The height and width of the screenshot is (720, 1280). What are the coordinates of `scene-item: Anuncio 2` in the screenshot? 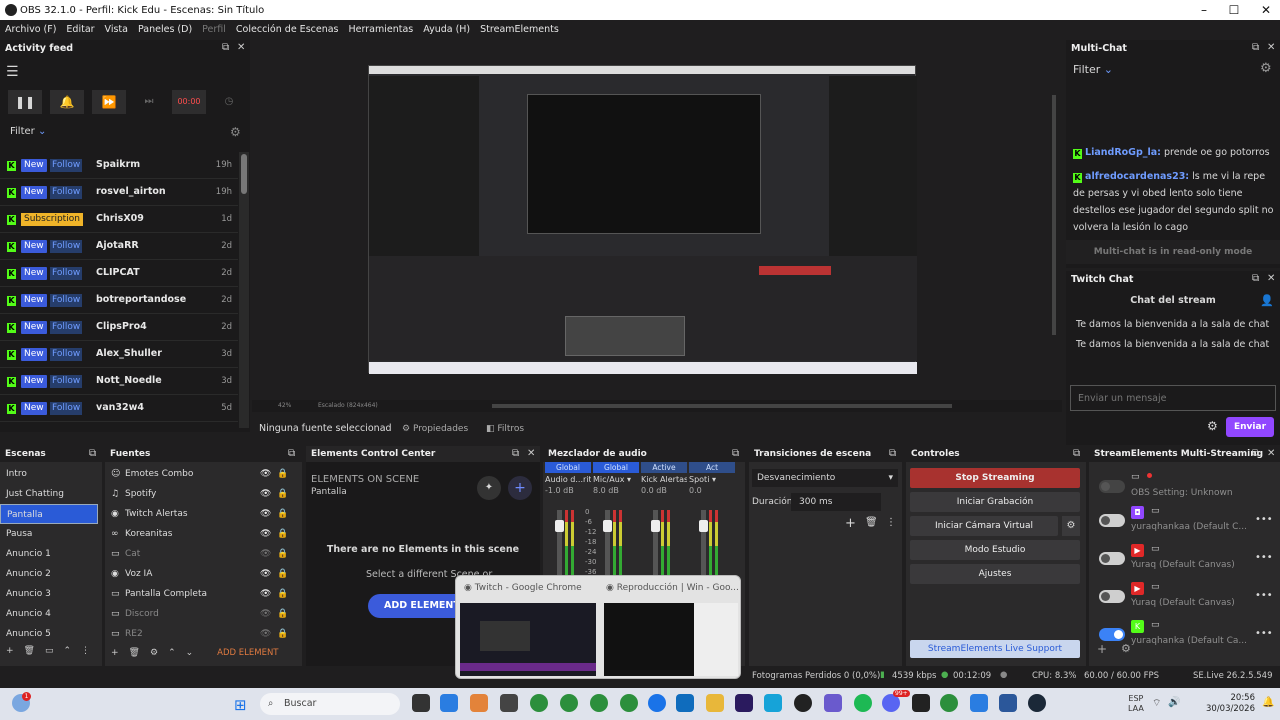 It's located at (49, 574).